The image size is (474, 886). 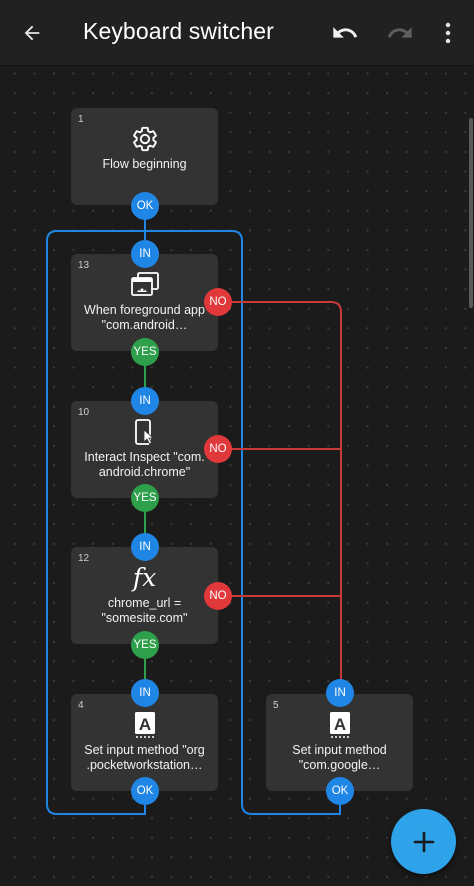 What do you see at coordinates (145, 401) in the screenshot?
I see `port-in-block-10: IN` at bounding box center [145, 401].